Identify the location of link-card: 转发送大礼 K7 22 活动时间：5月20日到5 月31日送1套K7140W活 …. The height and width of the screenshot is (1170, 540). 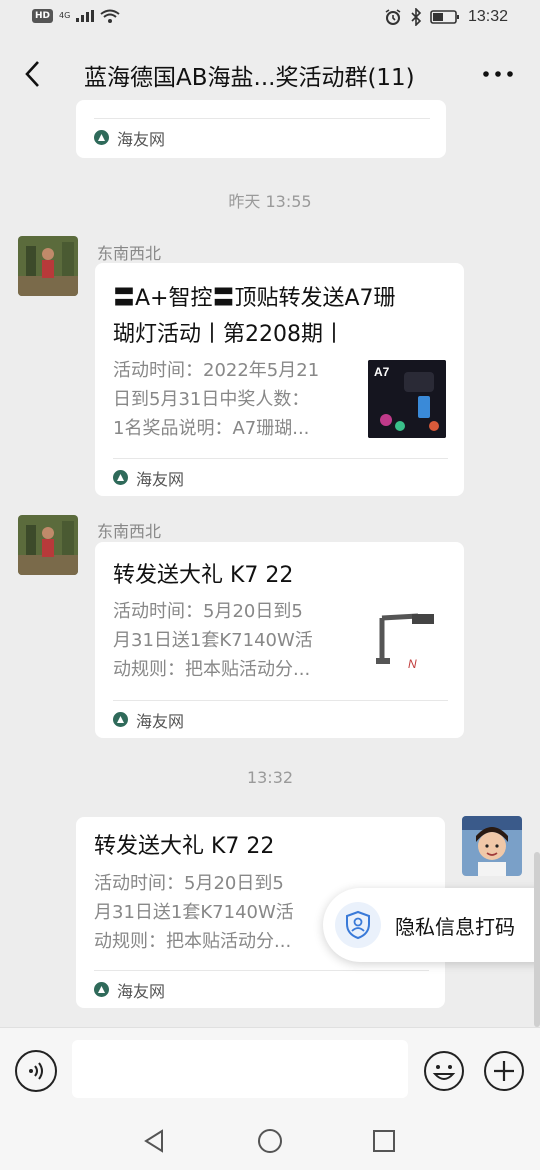
(279, 640).